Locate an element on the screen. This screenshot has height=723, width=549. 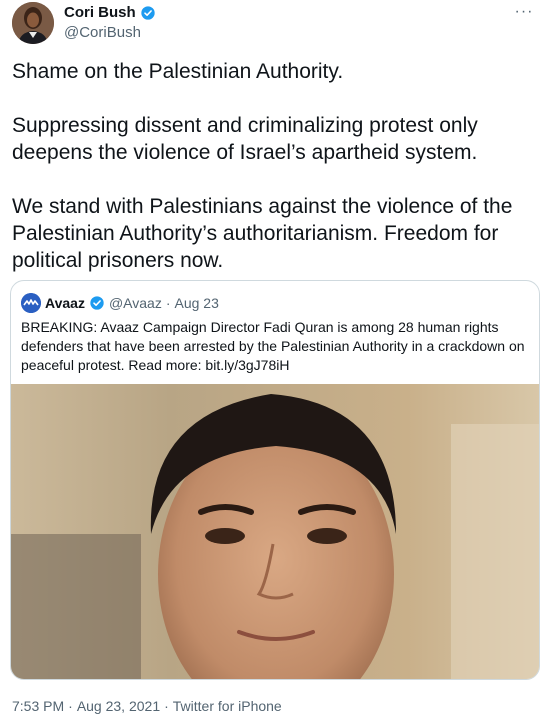
author-handle: @CoriBush is located at coordinates (110, 33).